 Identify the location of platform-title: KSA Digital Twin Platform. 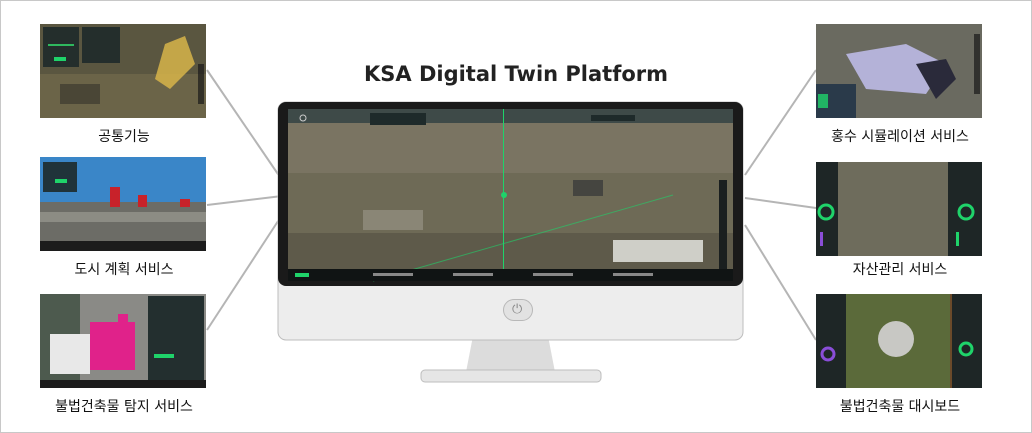
(516, 74).